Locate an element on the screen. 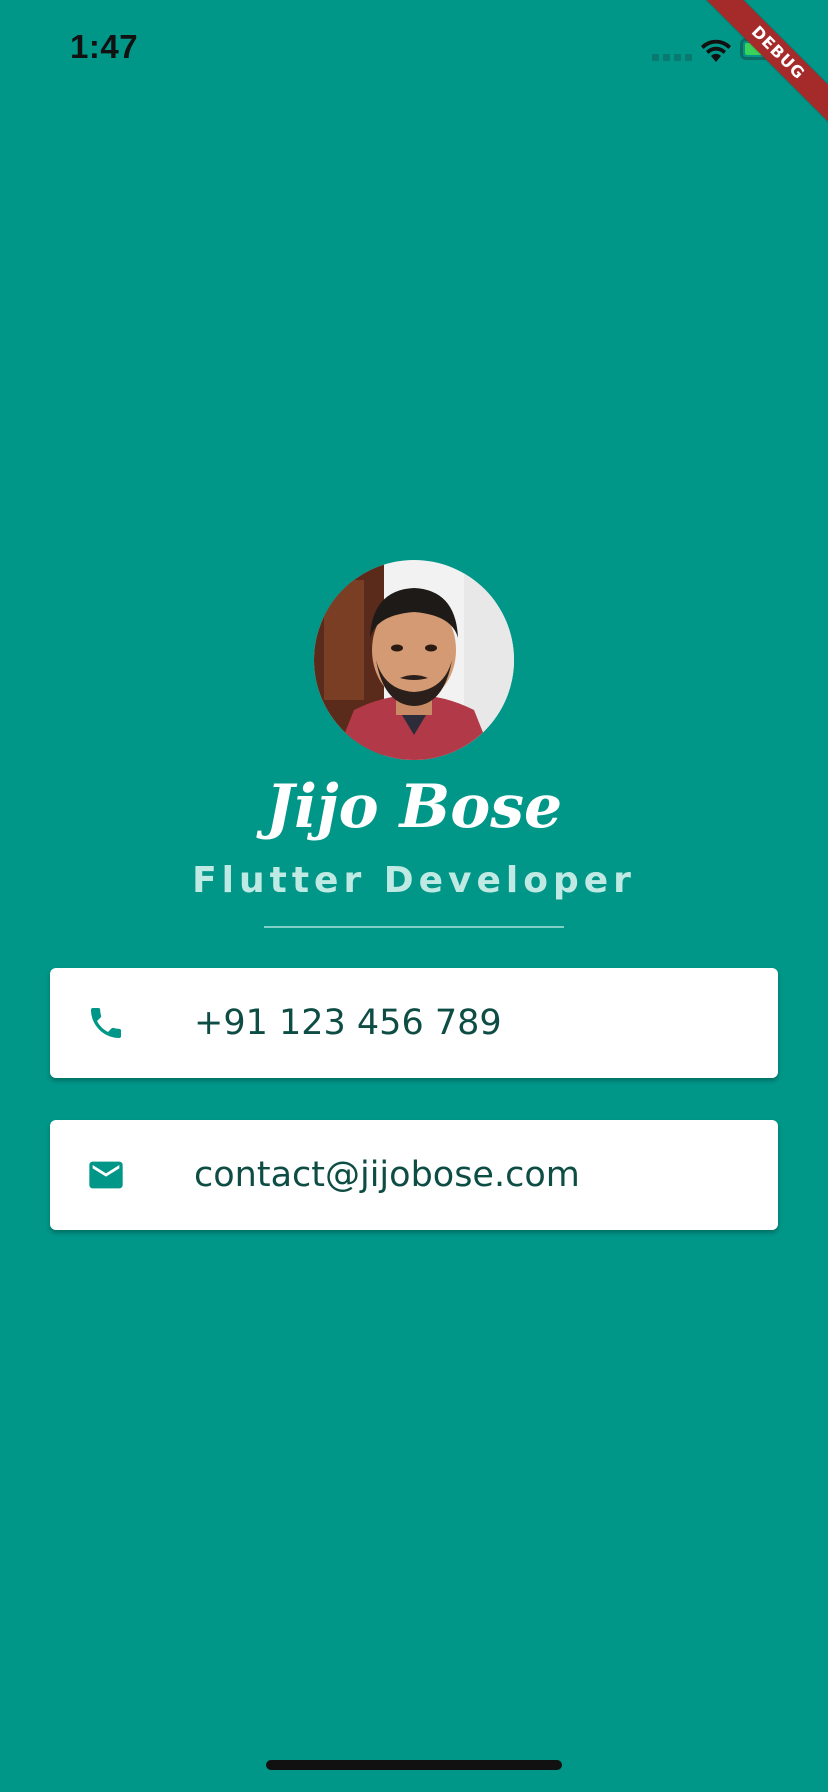 This screenshot has height=1792, width=828. cellular-signal-icon is located at coordinates (672, 57).